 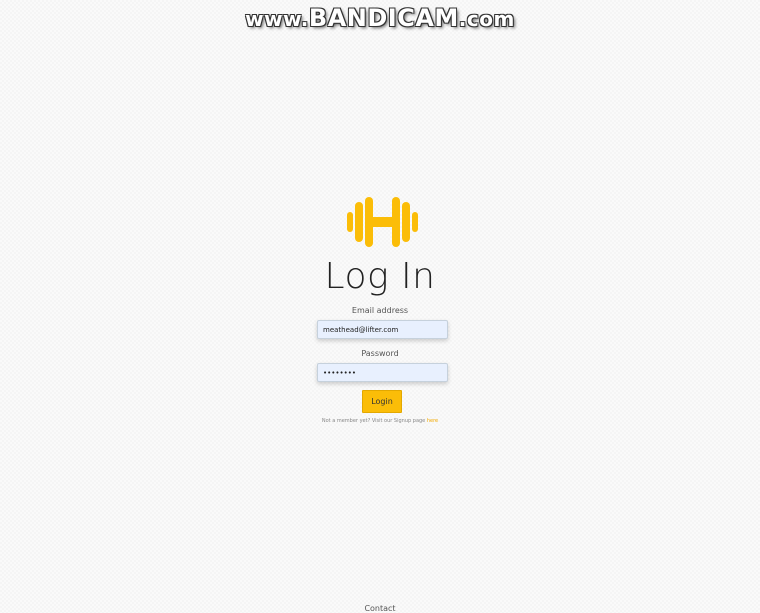 What do you see at coordinates (380, 353) in the screenshot?
I see `password-label: Password` at bounding box center [380, 353].